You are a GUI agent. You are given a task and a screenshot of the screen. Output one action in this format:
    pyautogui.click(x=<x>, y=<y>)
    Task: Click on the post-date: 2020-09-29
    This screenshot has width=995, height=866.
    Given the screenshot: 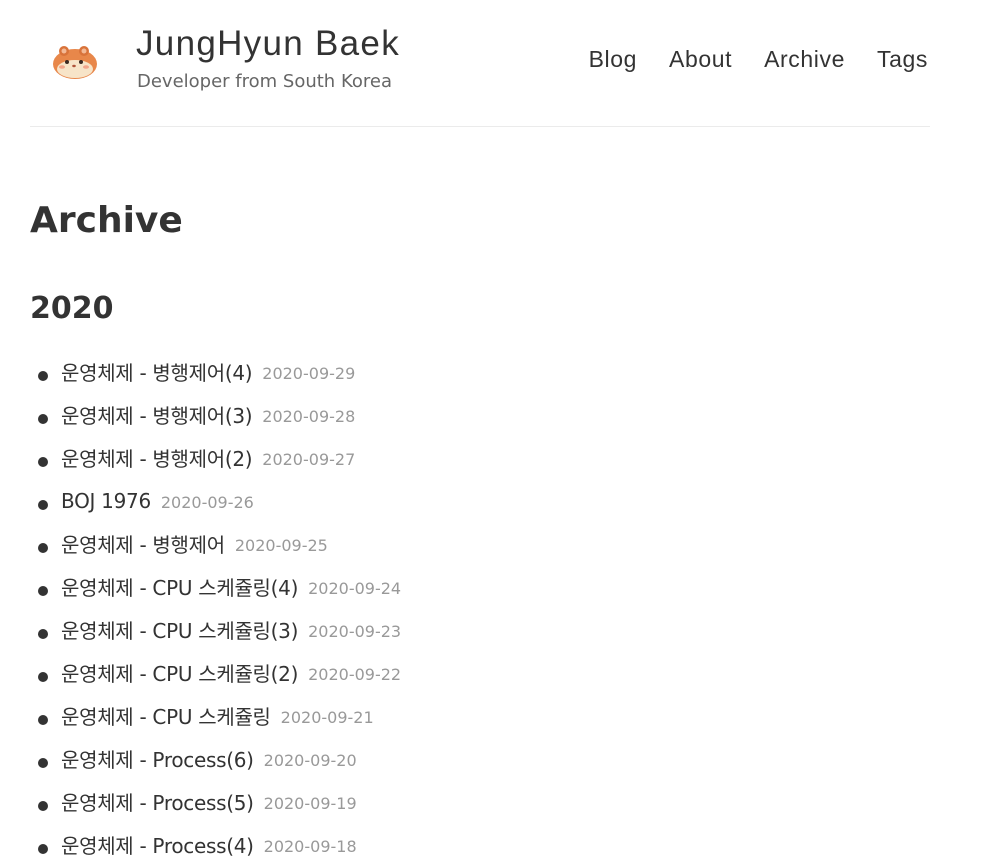 What is the action you would take?
    pyautogui.click(x=309, y=373)
    